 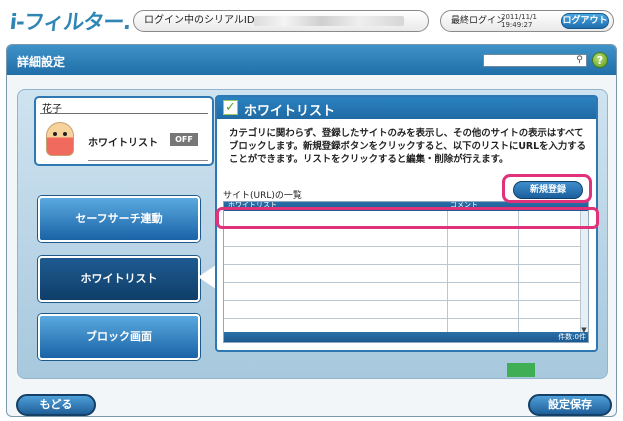 I want to click on title-bar: 詳細設定 ⚲ ?, so click(x=311, y=60).